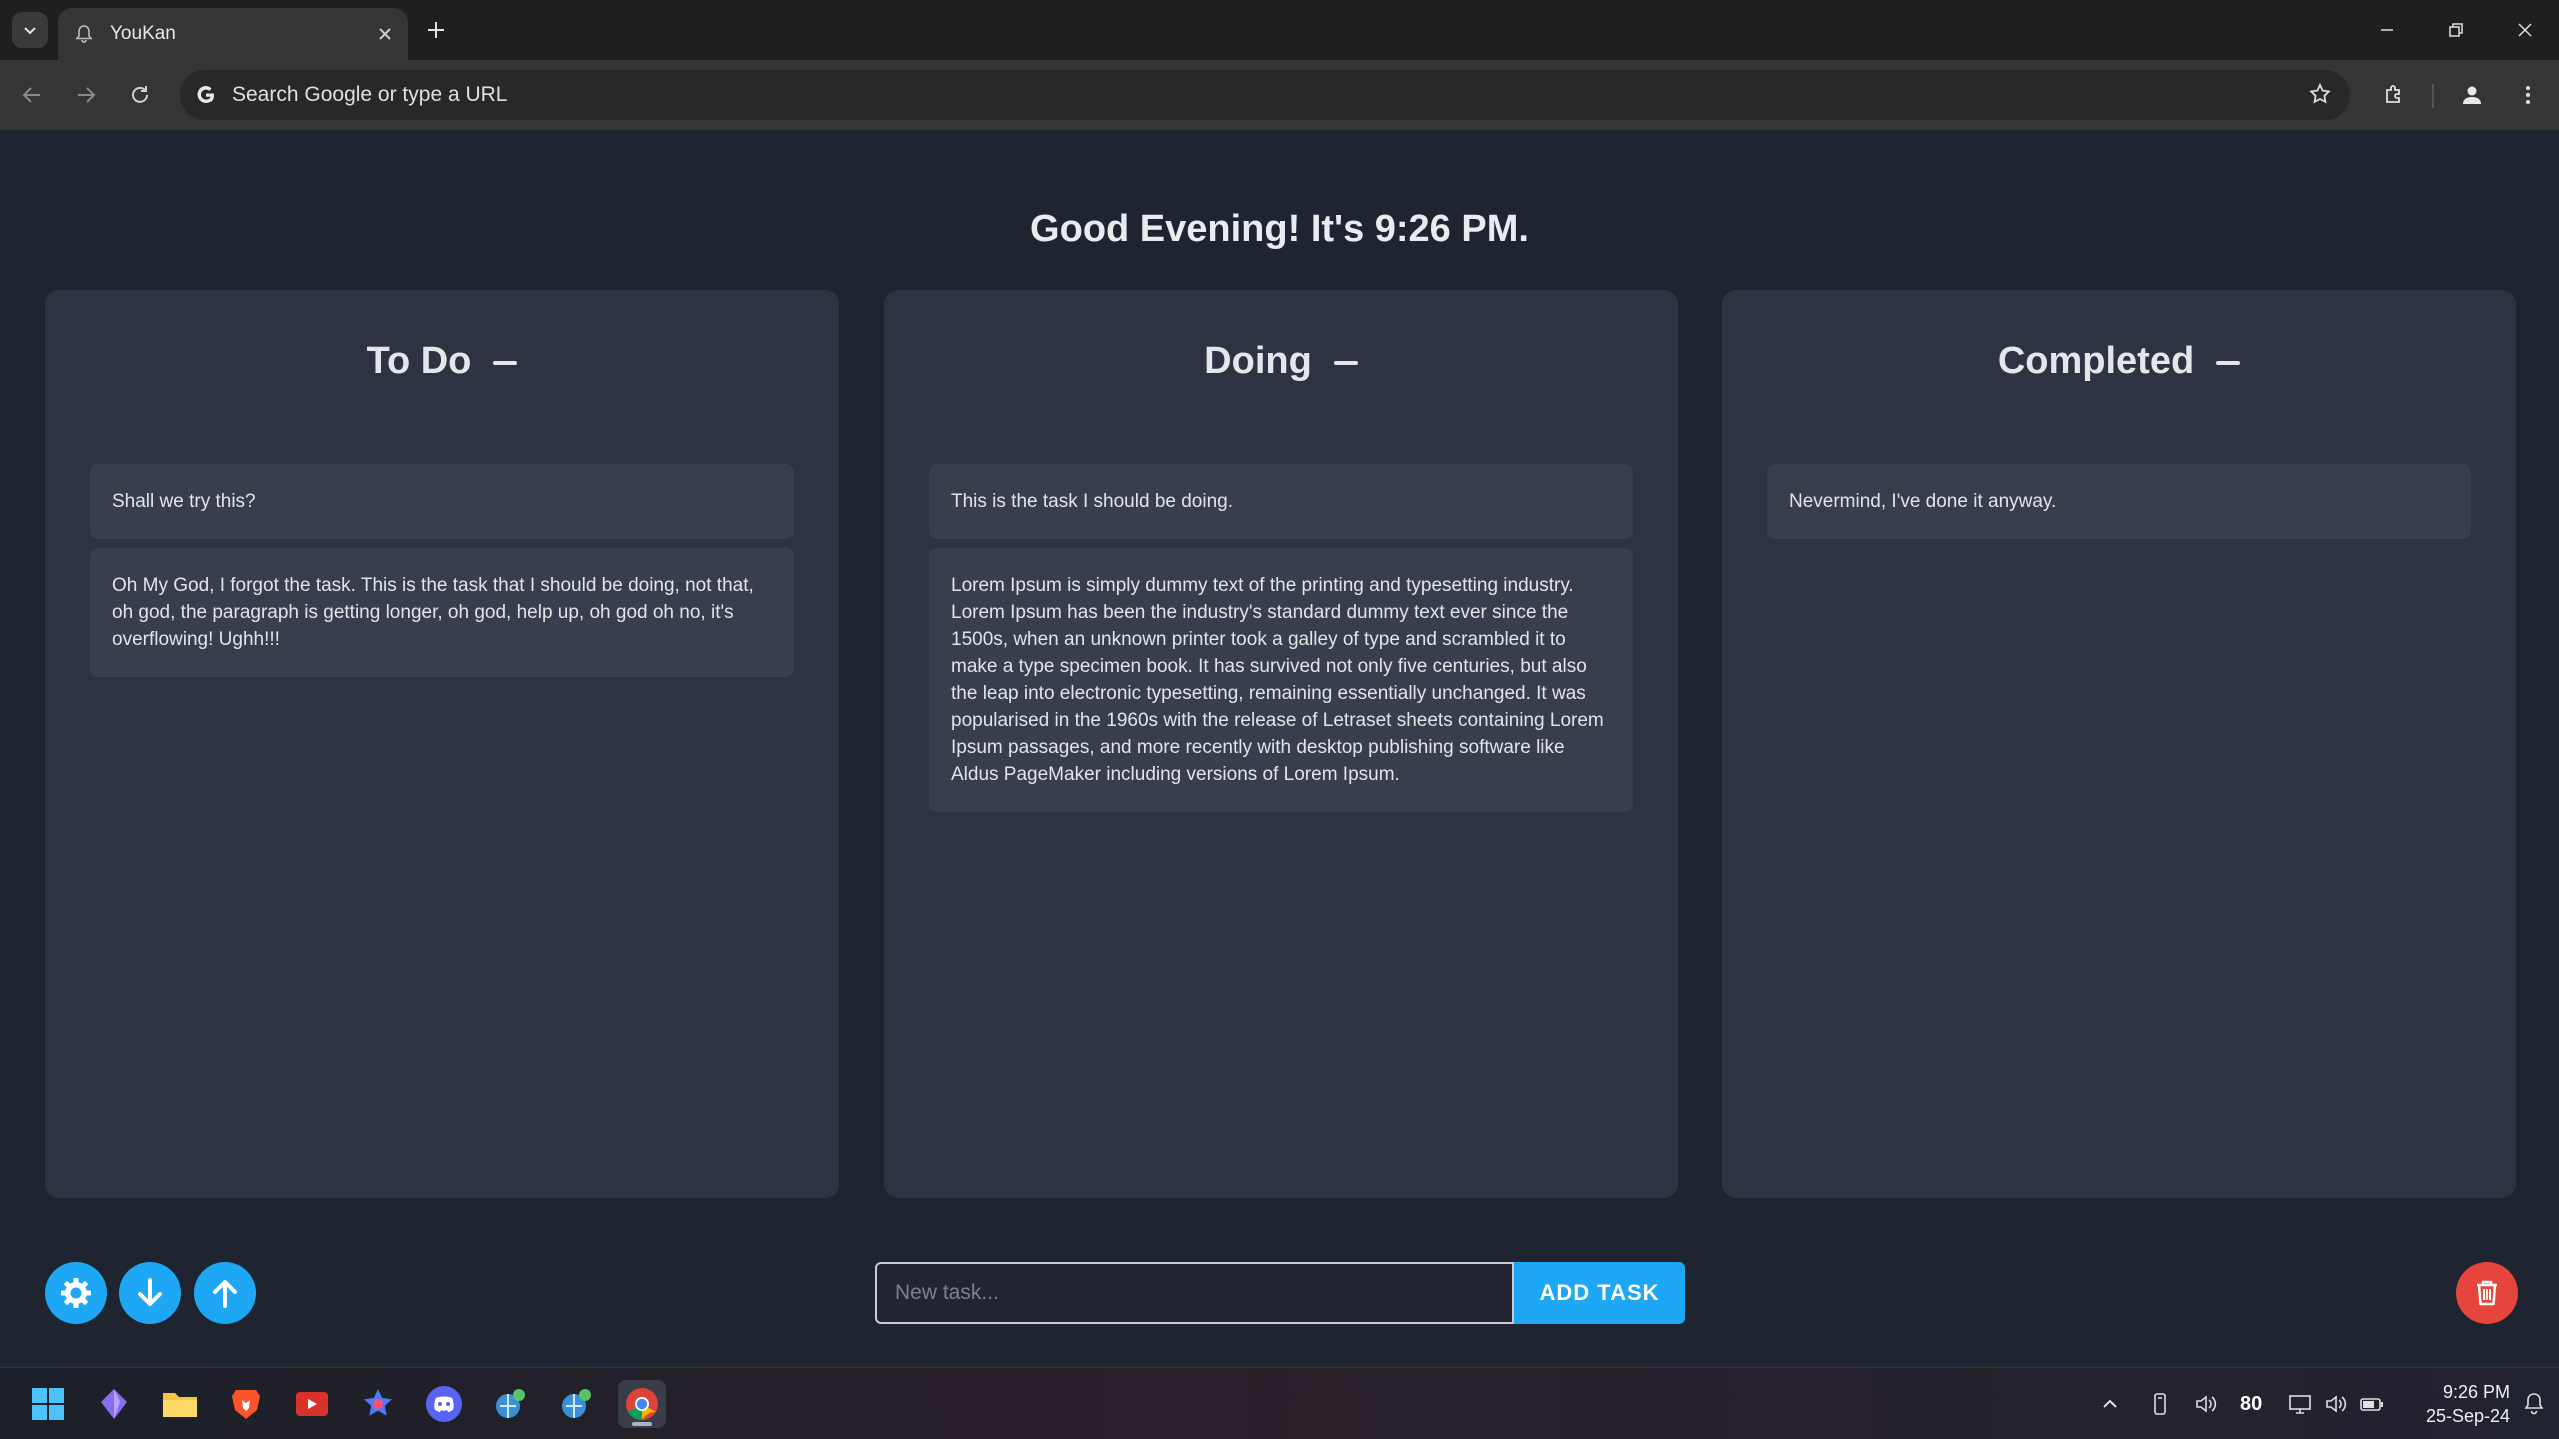 The image size is (2559, 1439). I want to click on discord-icon, so click(444, 1404).